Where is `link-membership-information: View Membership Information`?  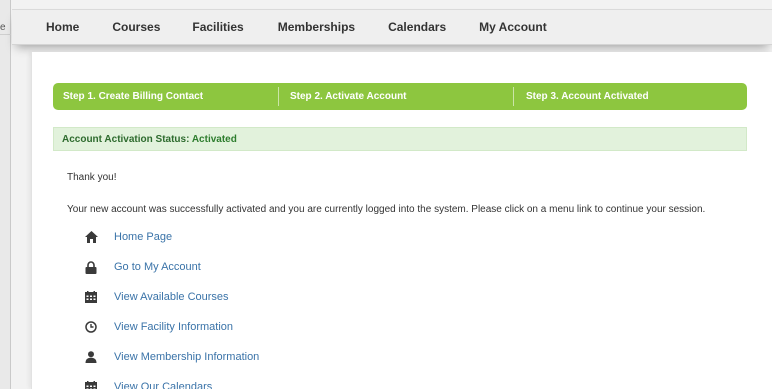
link-membership-information: View Membership Information is located at coordinates (163, 357).